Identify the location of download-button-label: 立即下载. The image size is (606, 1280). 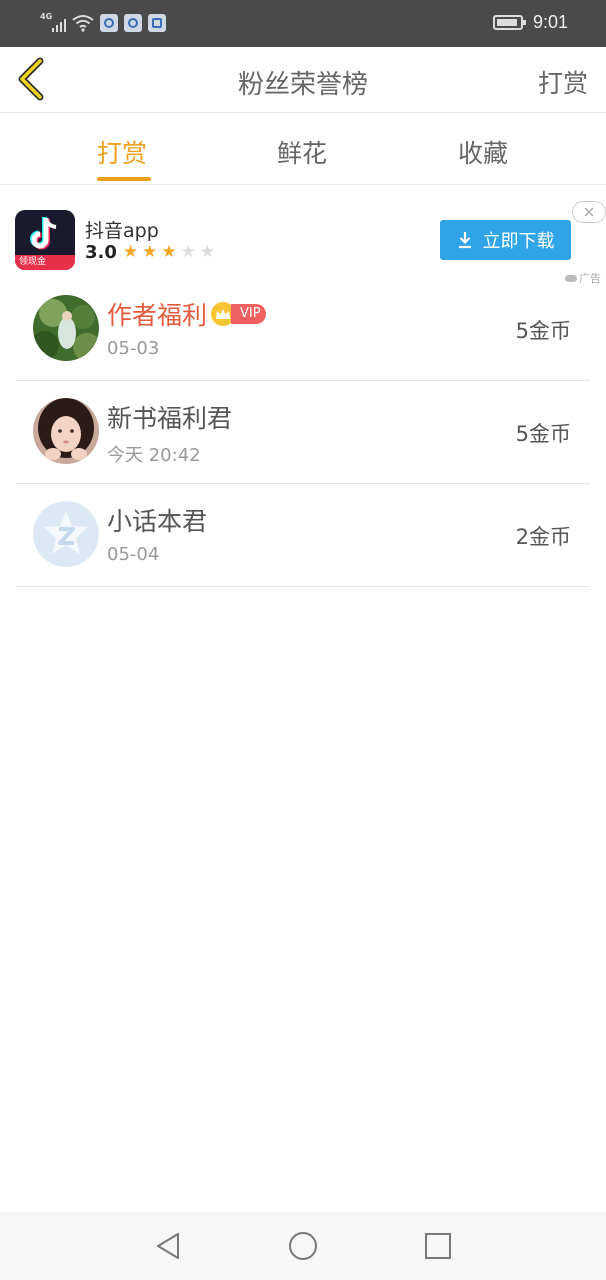
(518, 241).